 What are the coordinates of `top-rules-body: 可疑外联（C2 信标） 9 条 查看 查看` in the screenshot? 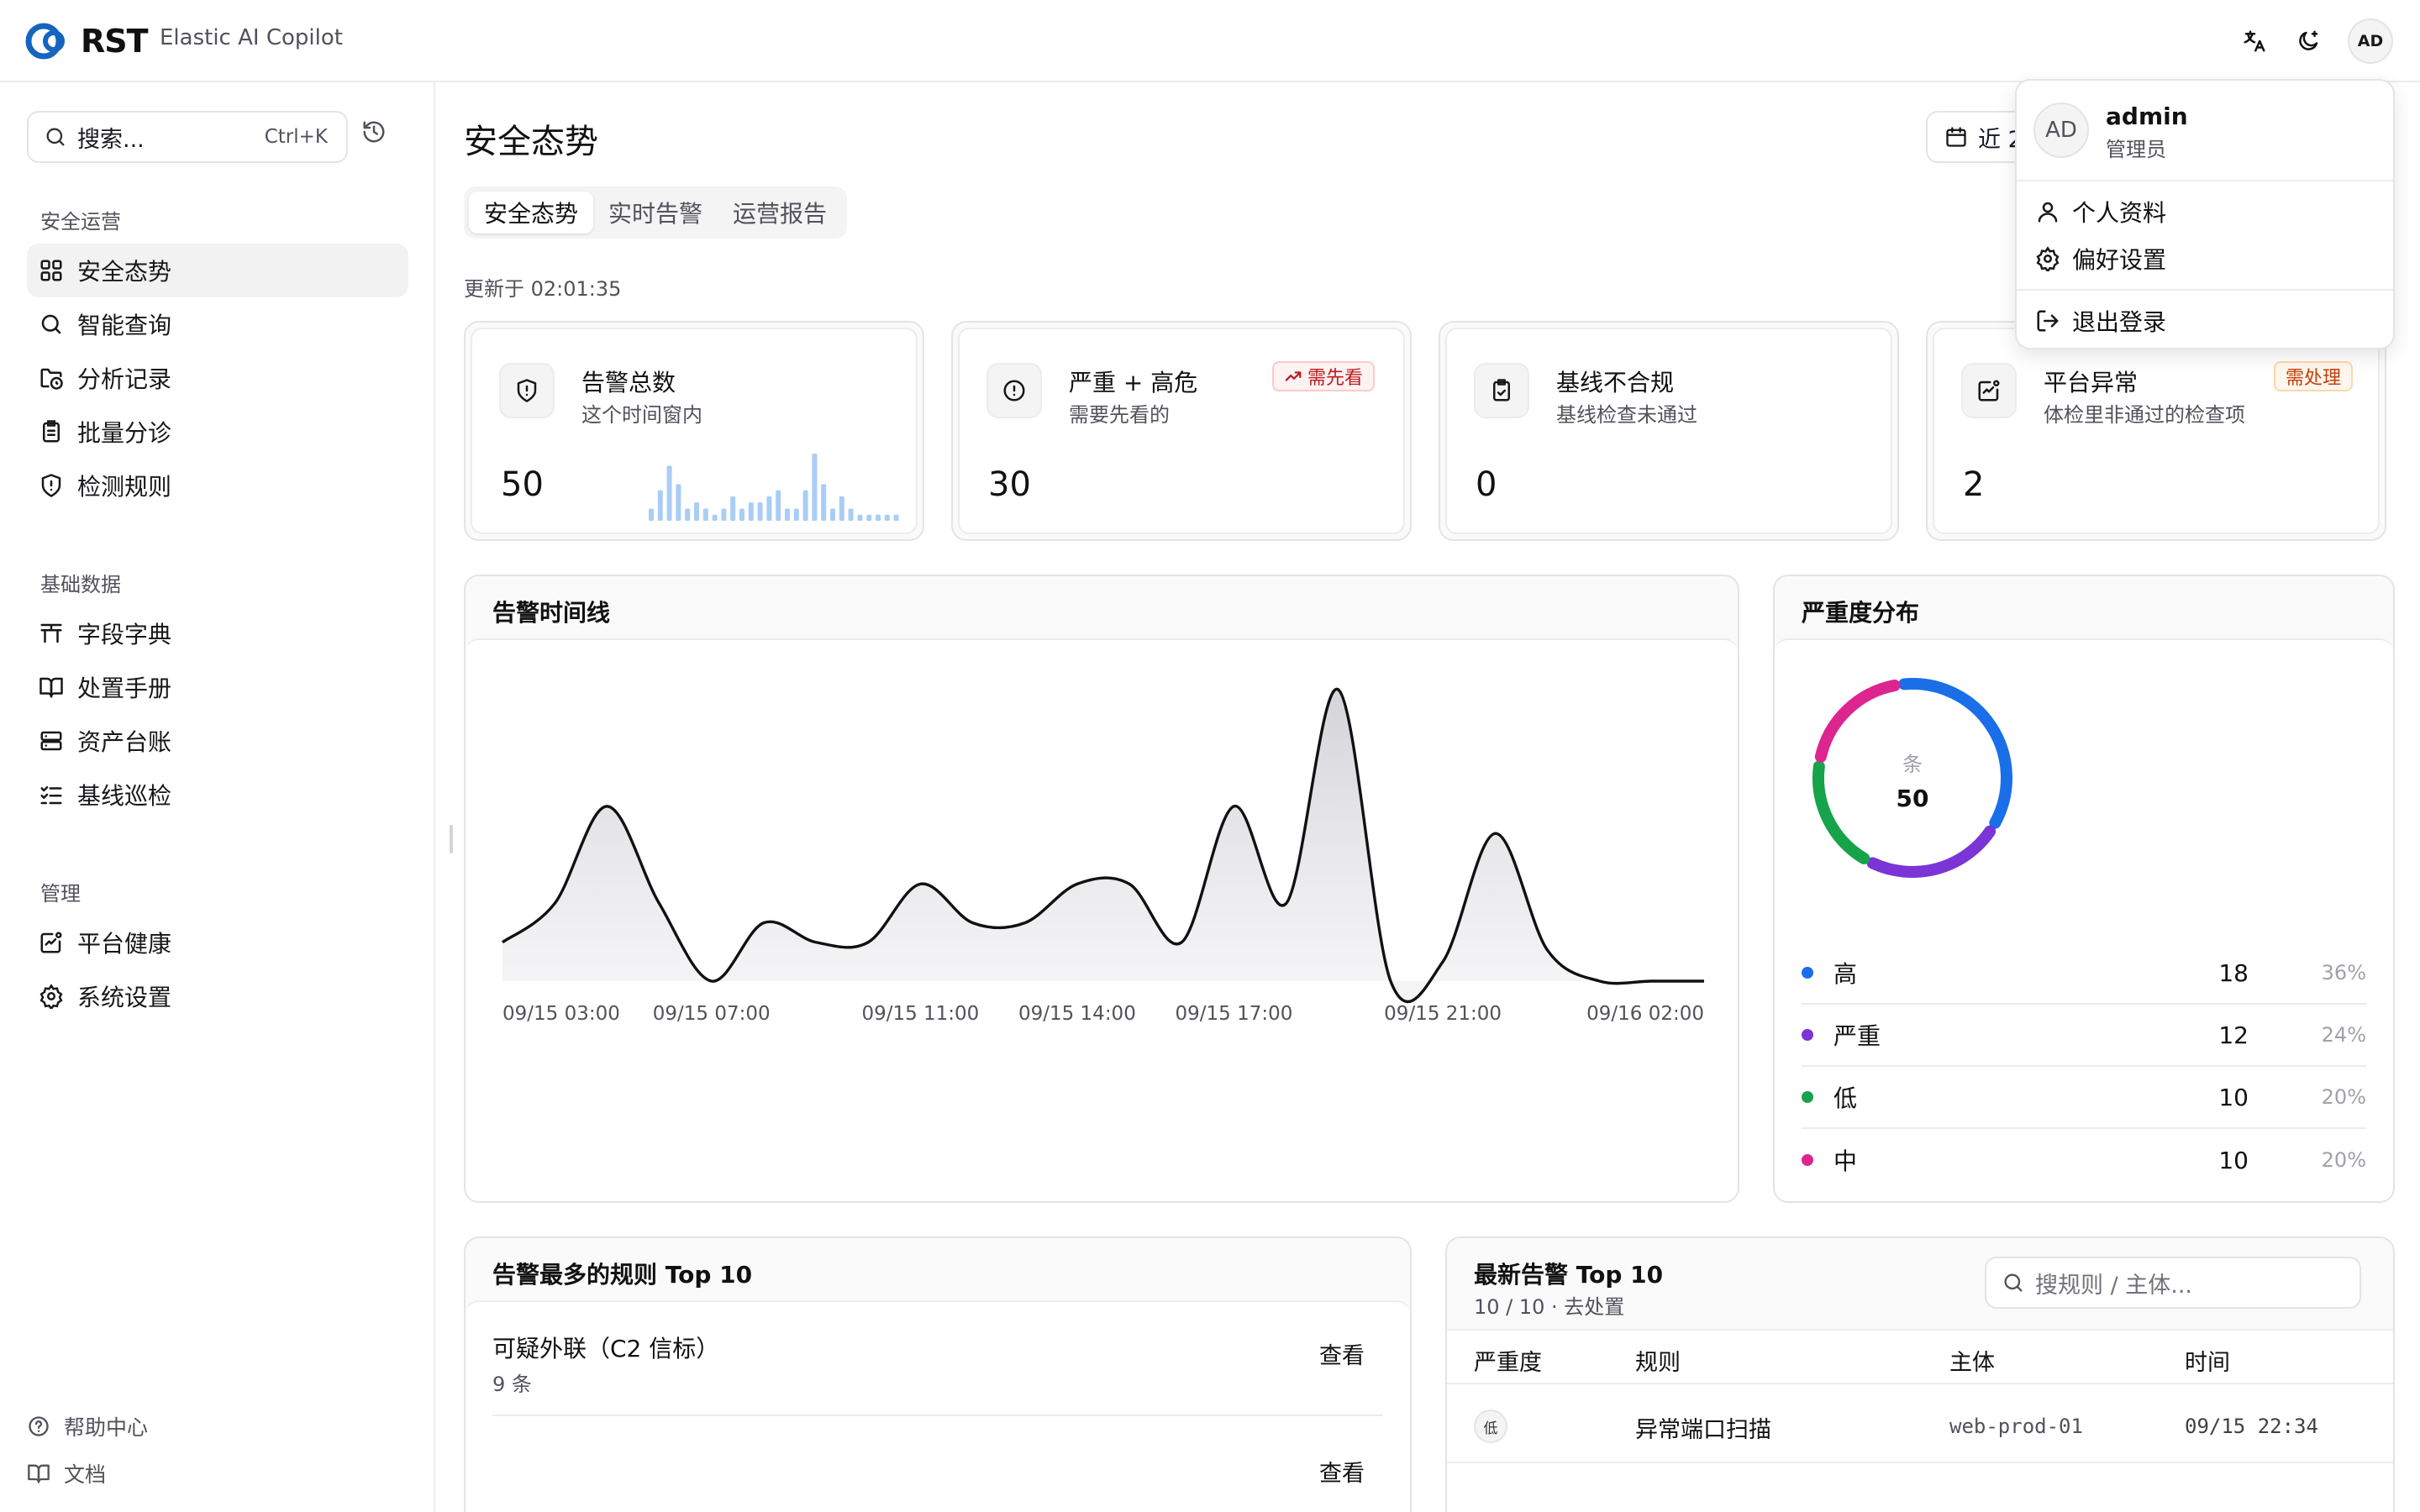 It's located at (938, 1406).